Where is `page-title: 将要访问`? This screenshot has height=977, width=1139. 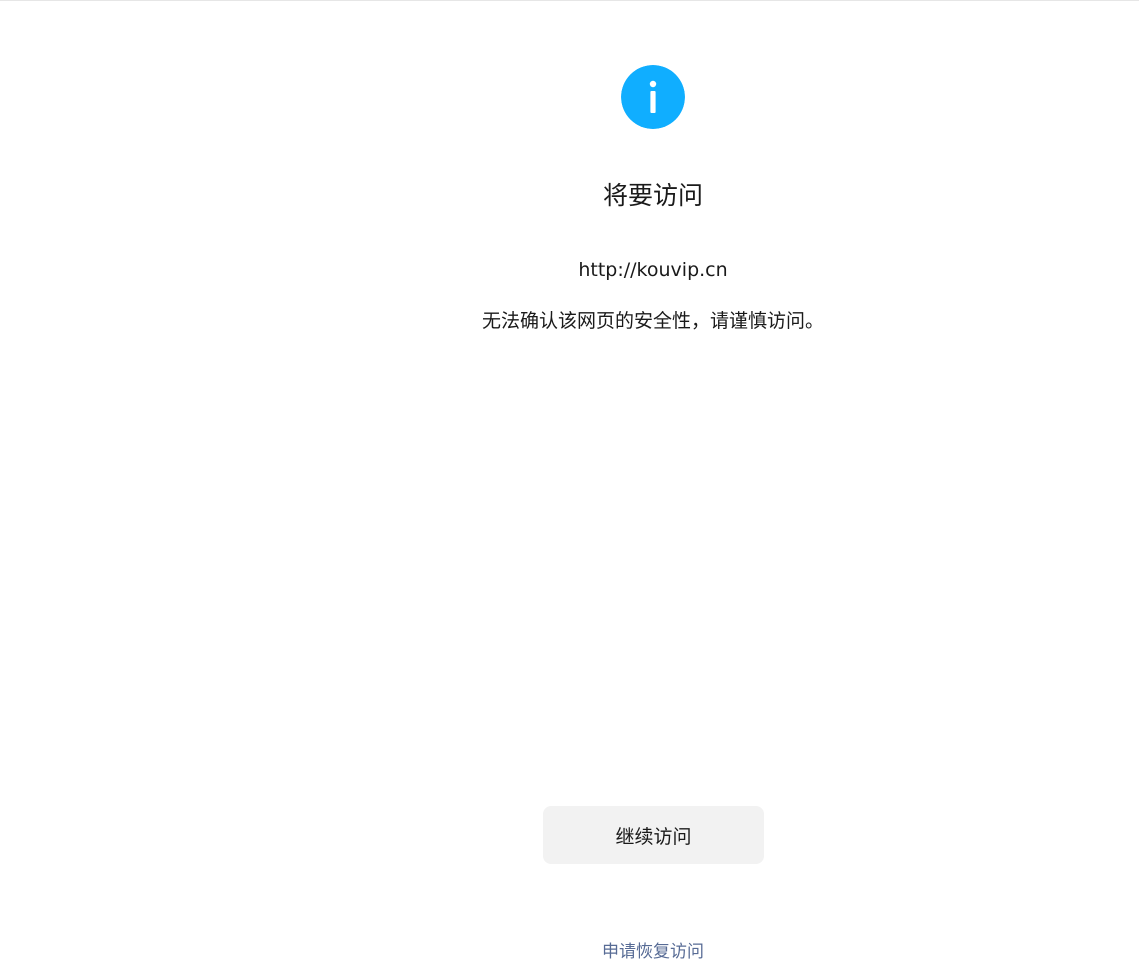
page-title: 将要访问 is located at coordinates (652, 195).